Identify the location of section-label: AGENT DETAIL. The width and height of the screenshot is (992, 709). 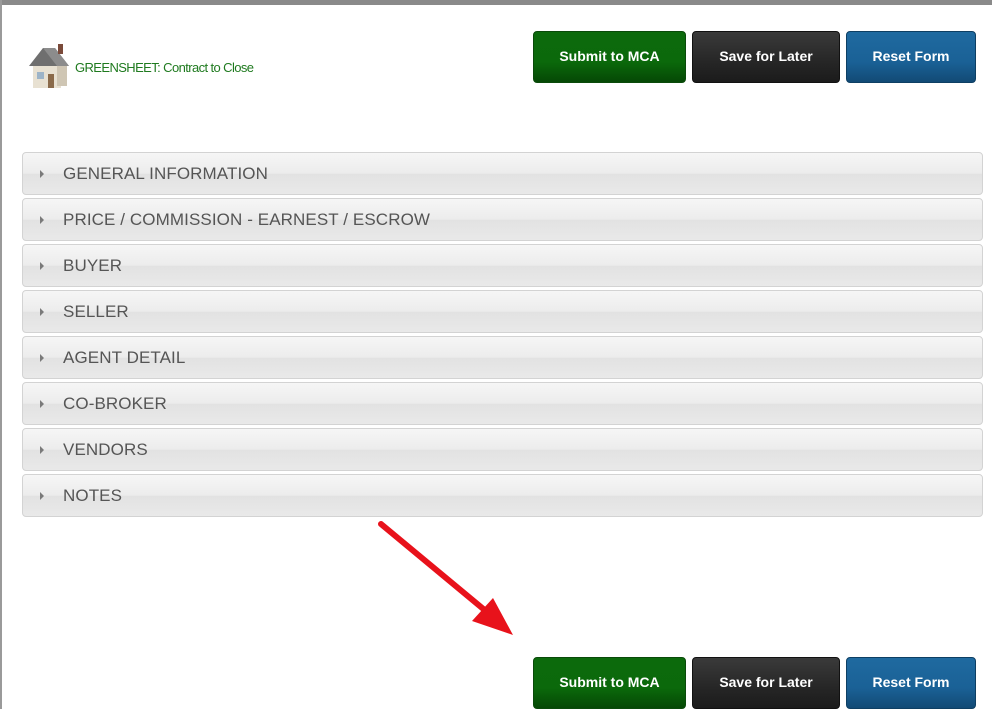
(124, 357).